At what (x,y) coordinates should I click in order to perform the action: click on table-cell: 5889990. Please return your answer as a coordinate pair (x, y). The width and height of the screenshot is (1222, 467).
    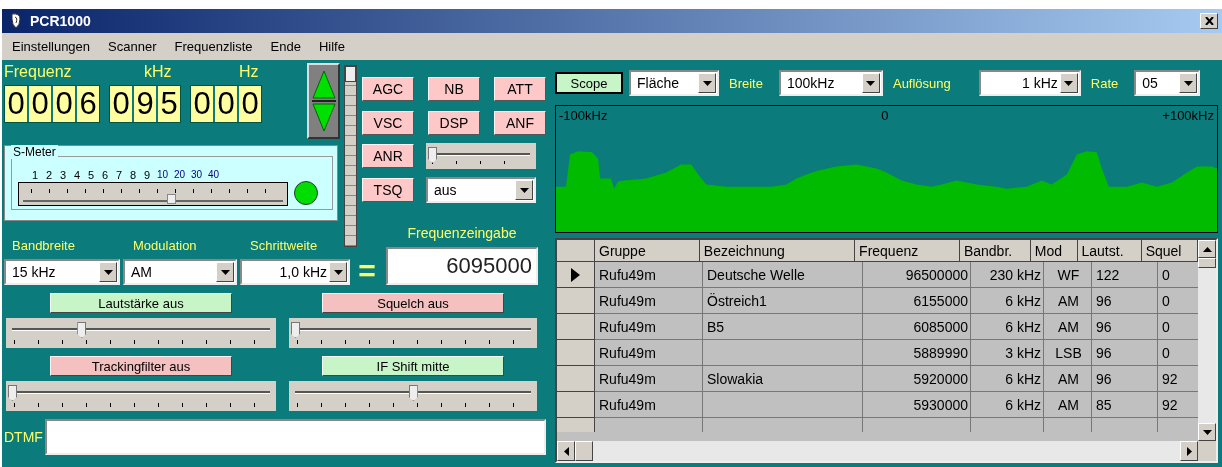
    Looking at the image, I should click on (917, 353).